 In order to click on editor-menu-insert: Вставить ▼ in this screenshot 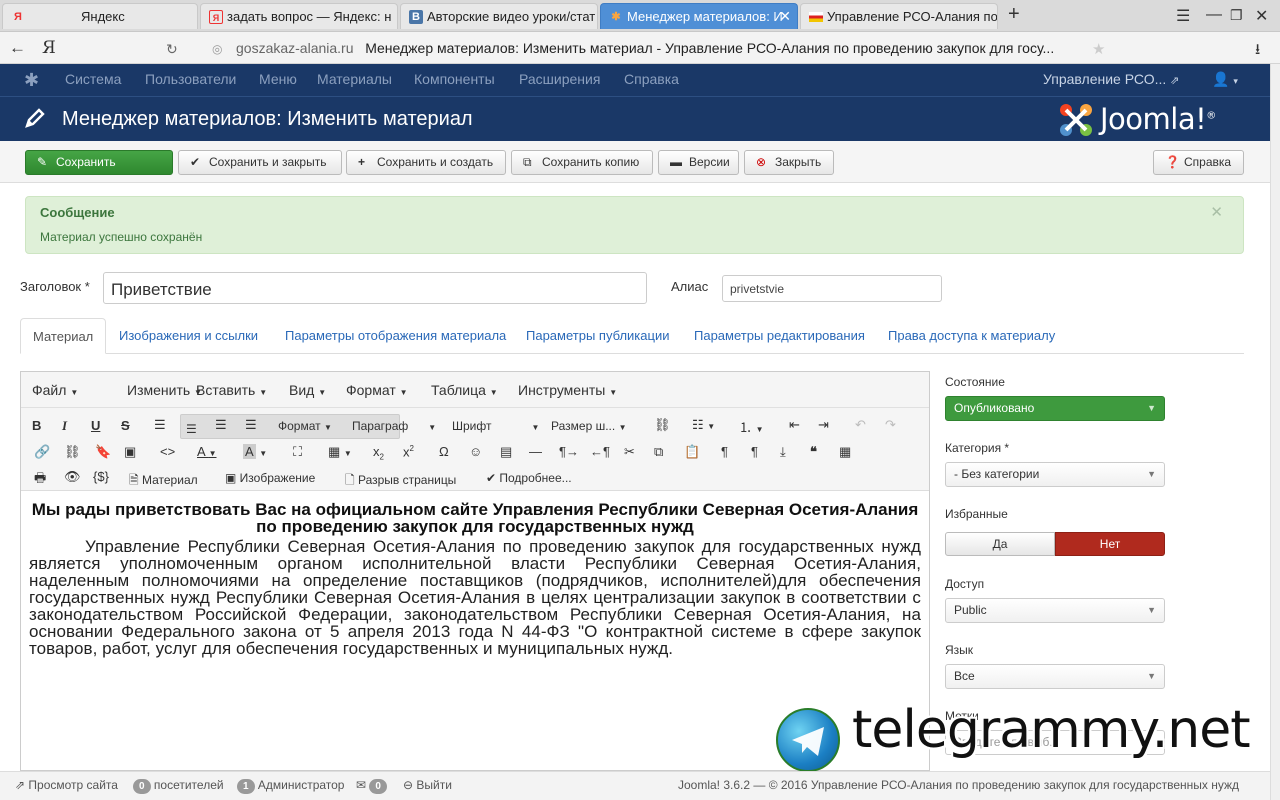, I will do `click(231, 390)`.